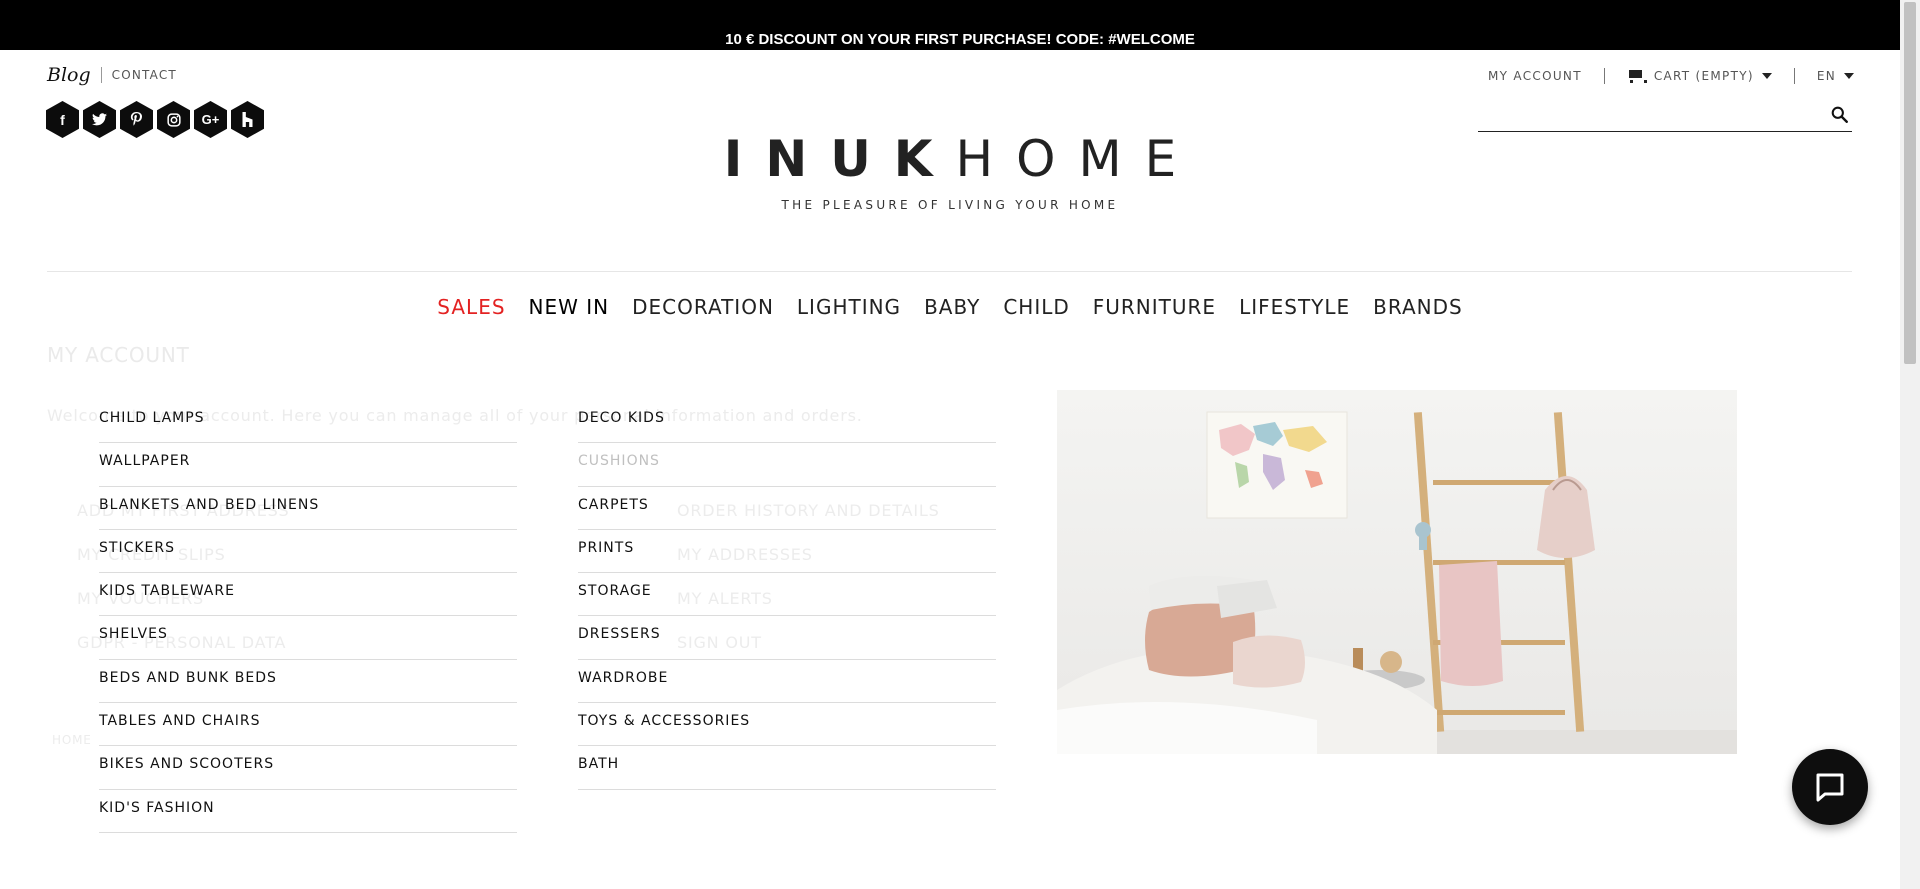  I want to click on menu-item: STICKERS, so click(308, 552).